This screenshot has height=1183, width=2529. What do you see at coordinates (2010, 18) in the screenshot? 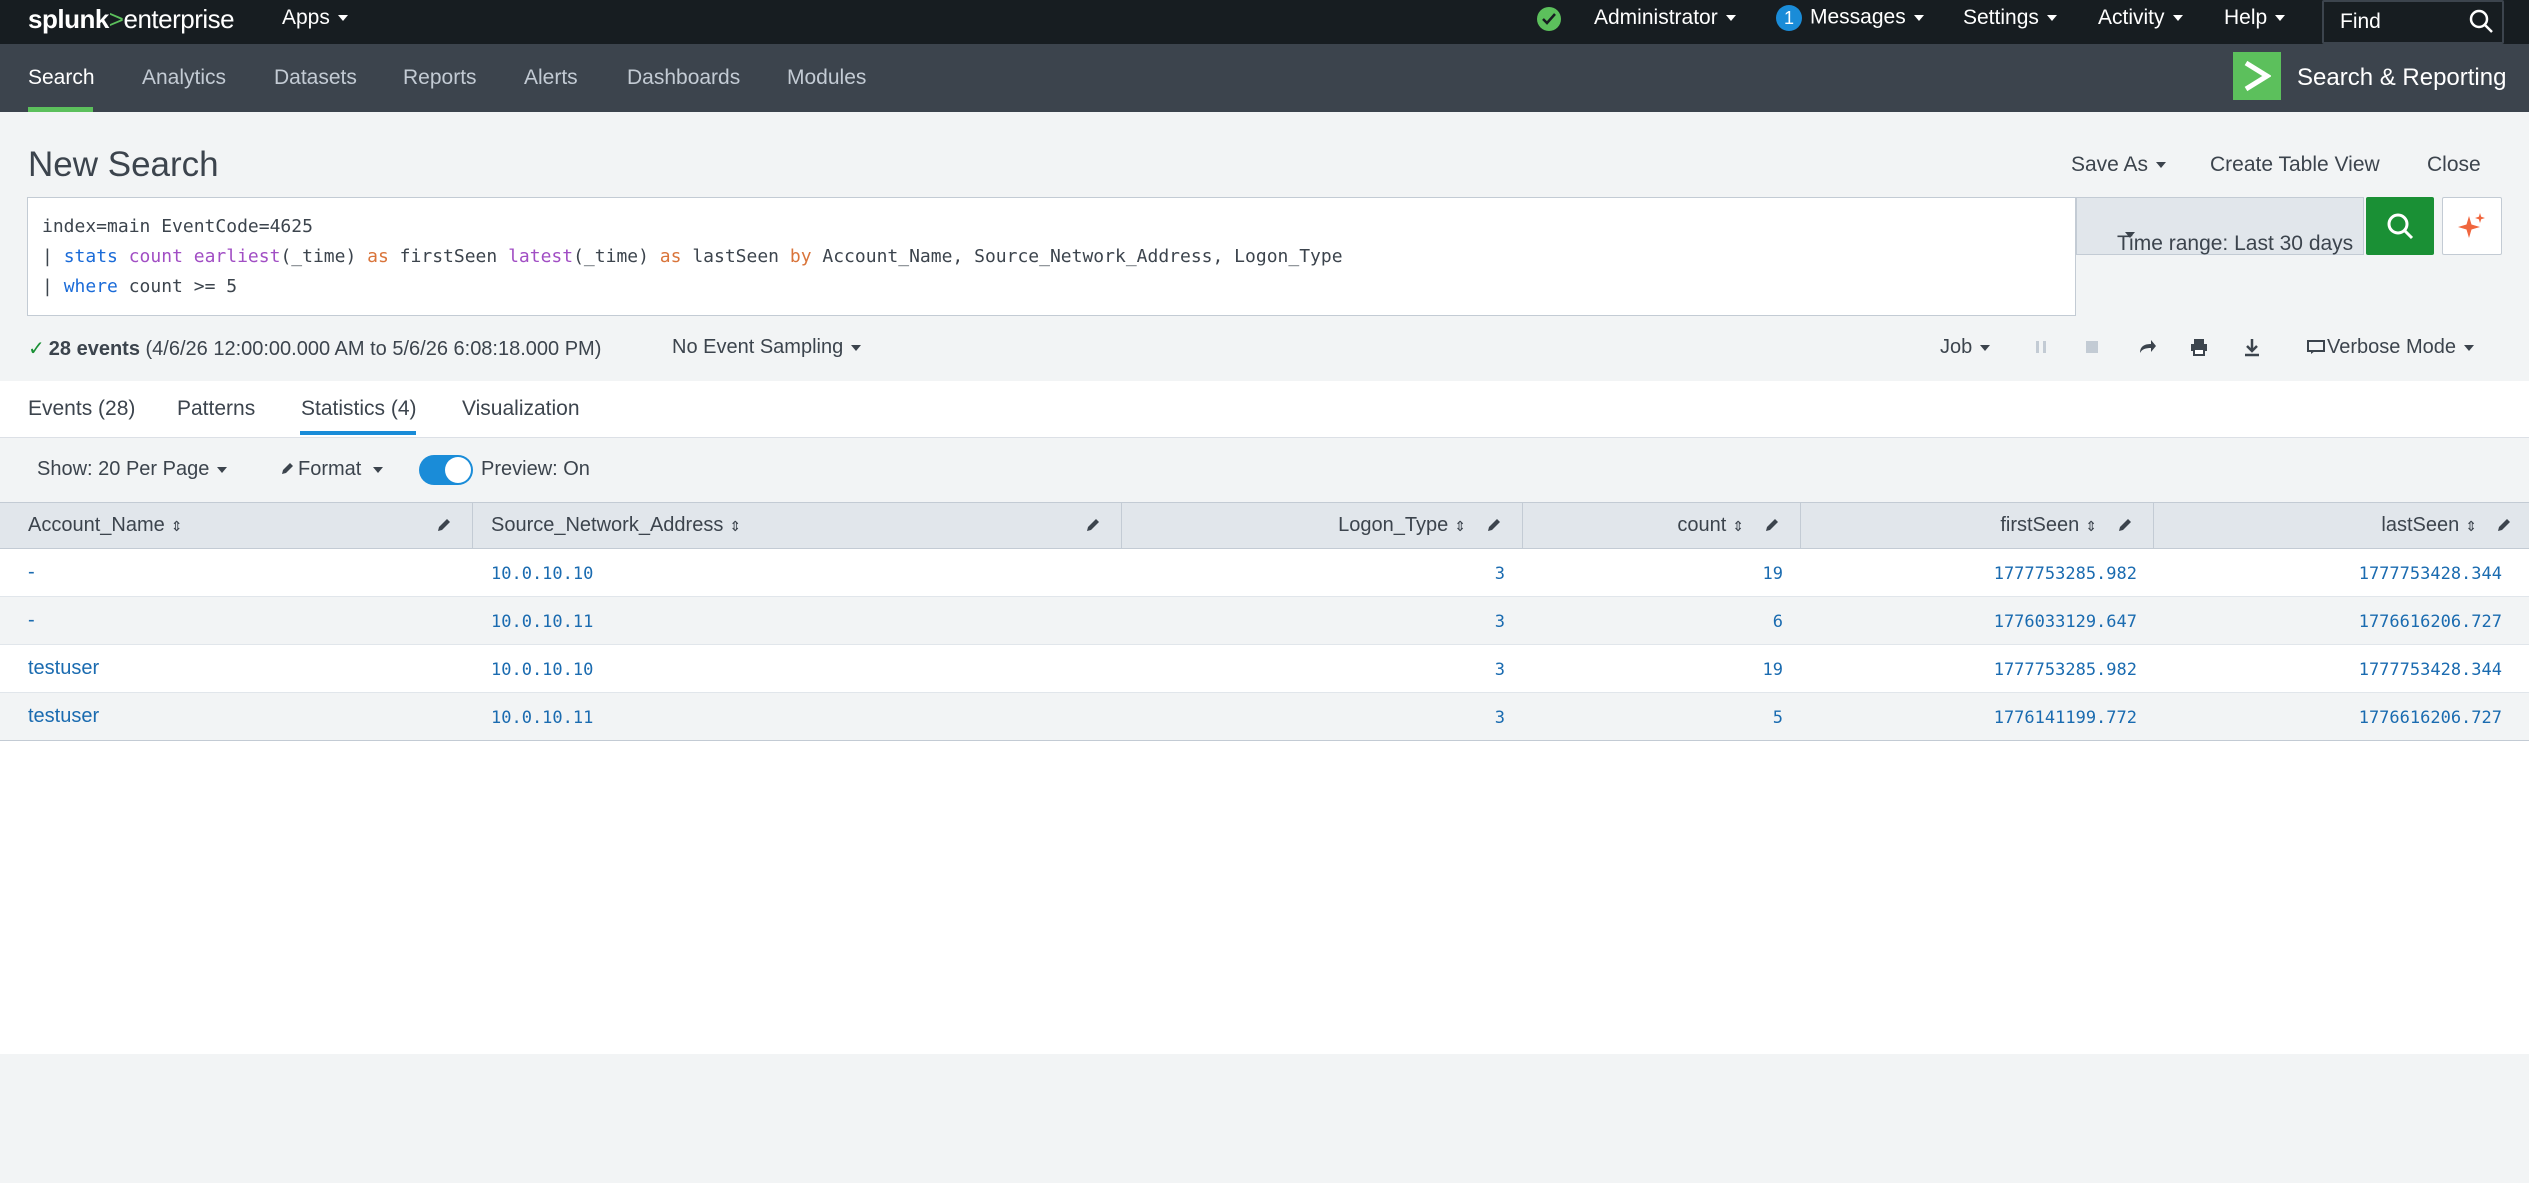
I see `settings-menu: Settings` at bounding box center [2010, 18].